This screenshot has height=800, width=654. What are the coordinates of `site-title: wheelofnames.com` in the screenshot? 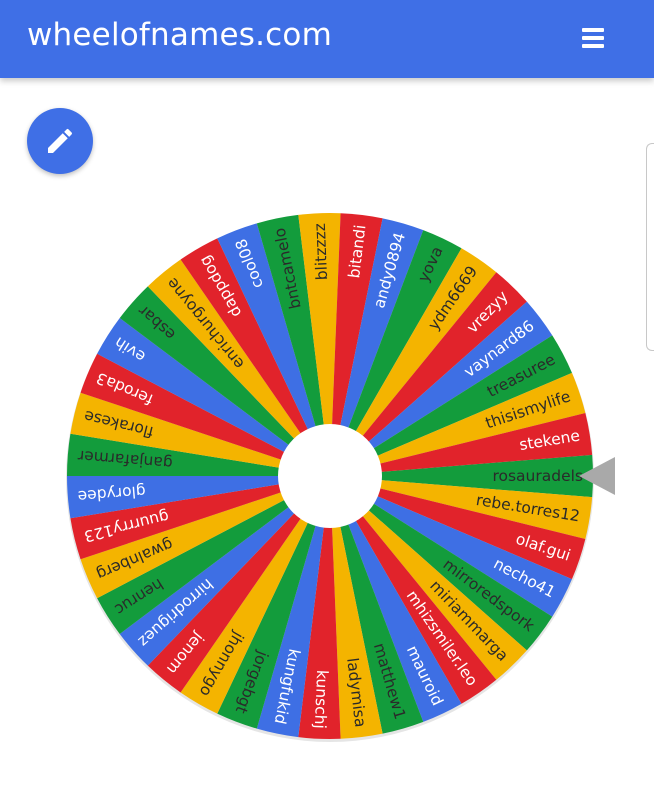 It's located at (179, 35).